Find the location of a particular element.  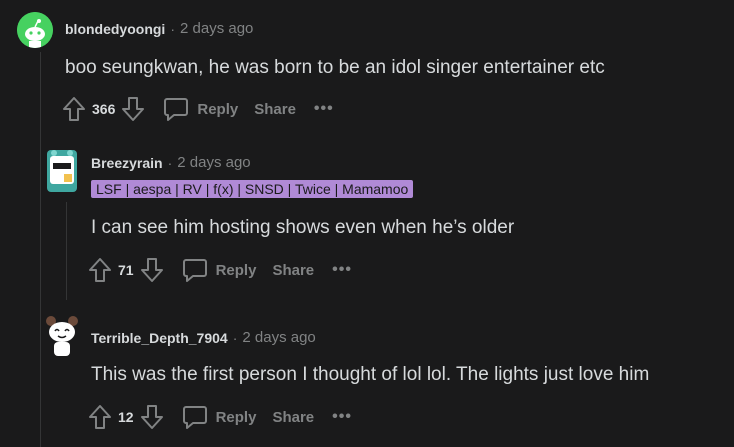

thread-line-root is located at coordinates (40, 249).